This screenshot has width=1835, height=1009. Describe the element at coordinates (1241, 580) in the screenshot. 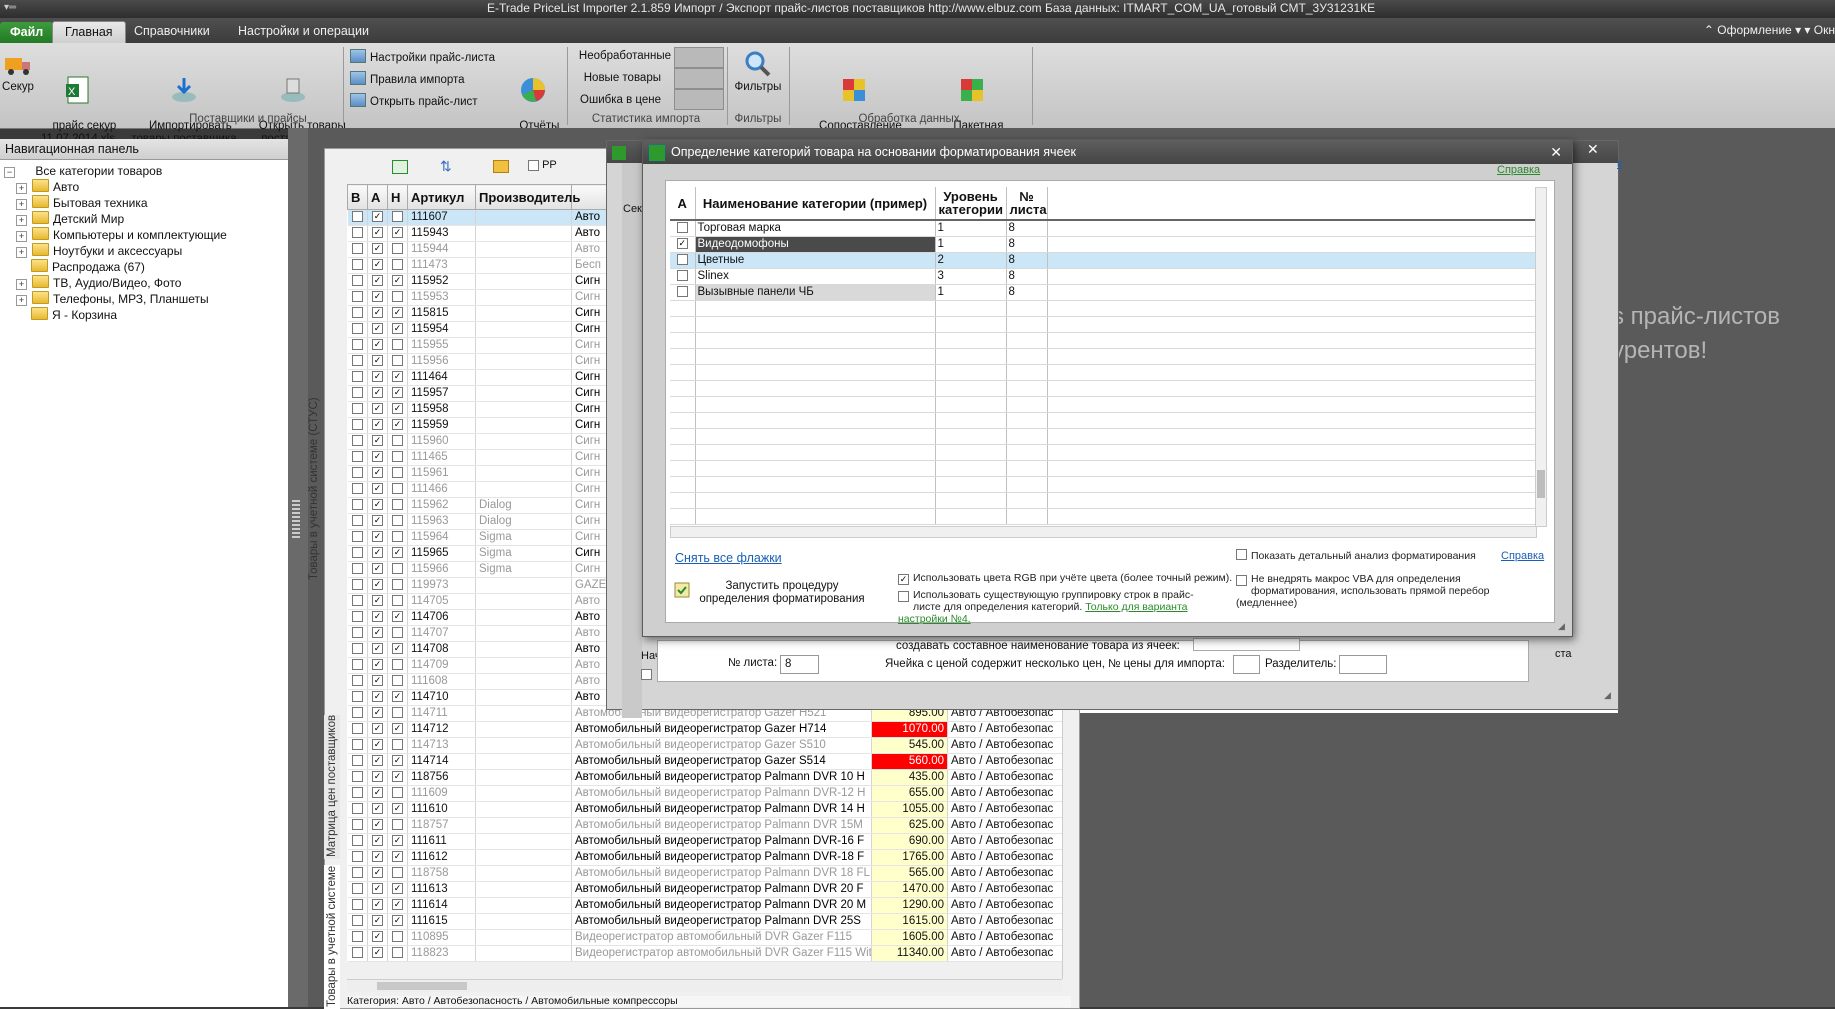

I see `no-vba-checkbox` at that location.